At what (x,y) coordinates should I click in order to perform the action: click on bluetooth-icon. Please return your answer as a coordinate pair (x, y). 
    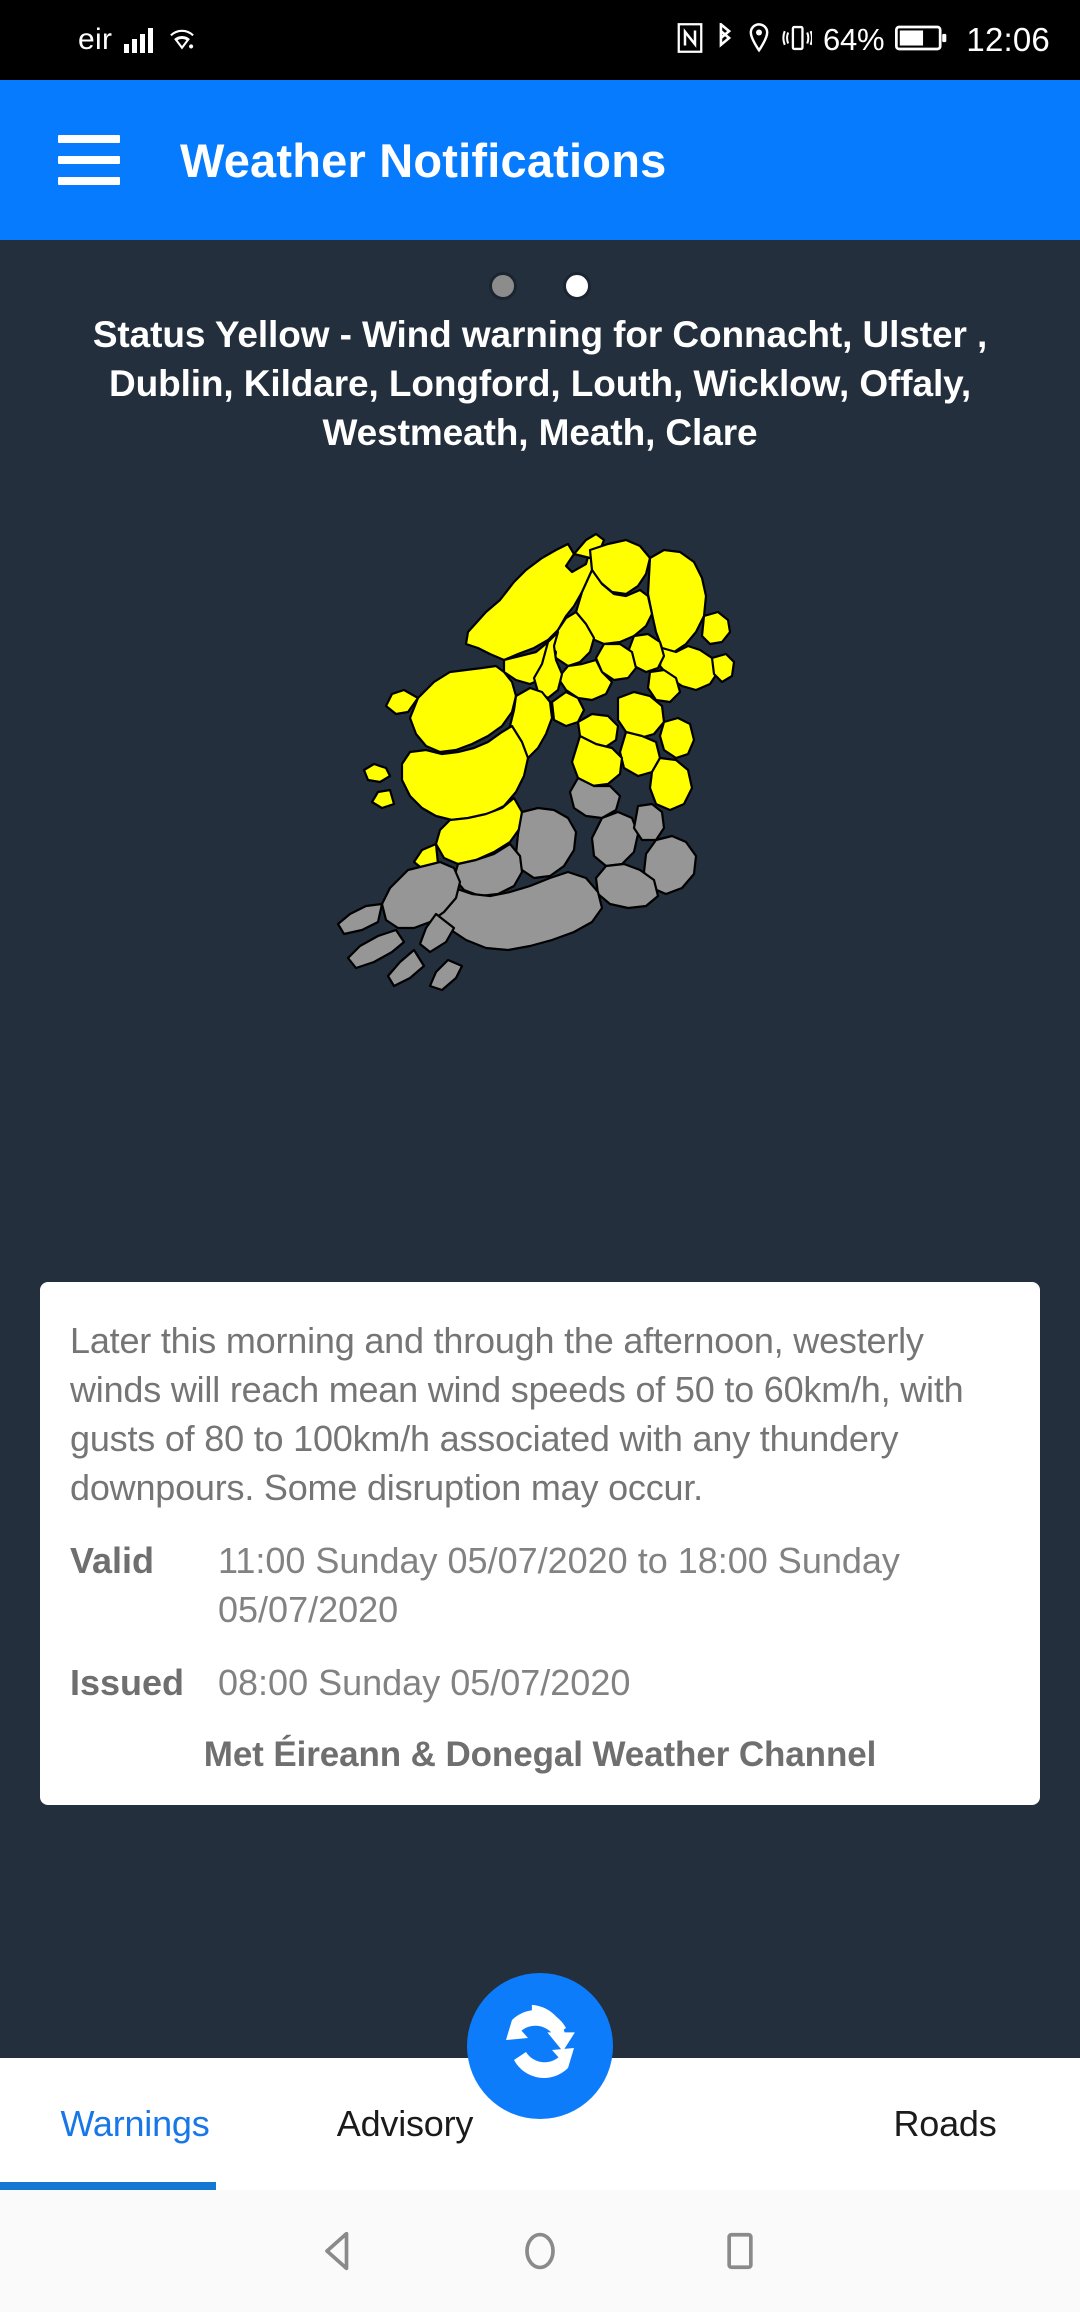
    Looking at the image, I should click on (725, 39).